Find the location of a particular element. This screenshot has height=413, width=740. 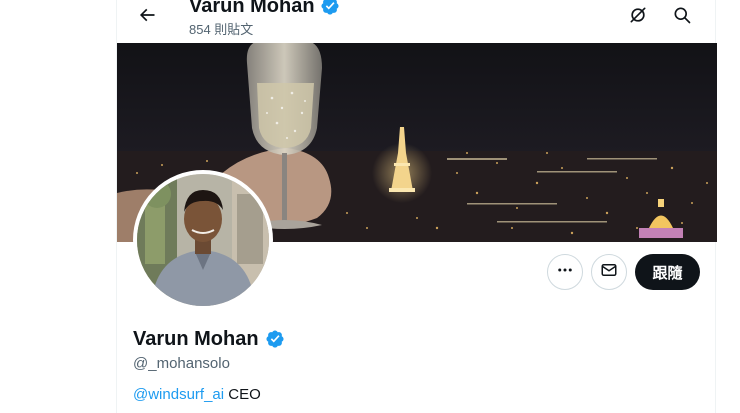

header-title-block: Varun Mohan 854 則貼文 is located at coordinates (264, 19).